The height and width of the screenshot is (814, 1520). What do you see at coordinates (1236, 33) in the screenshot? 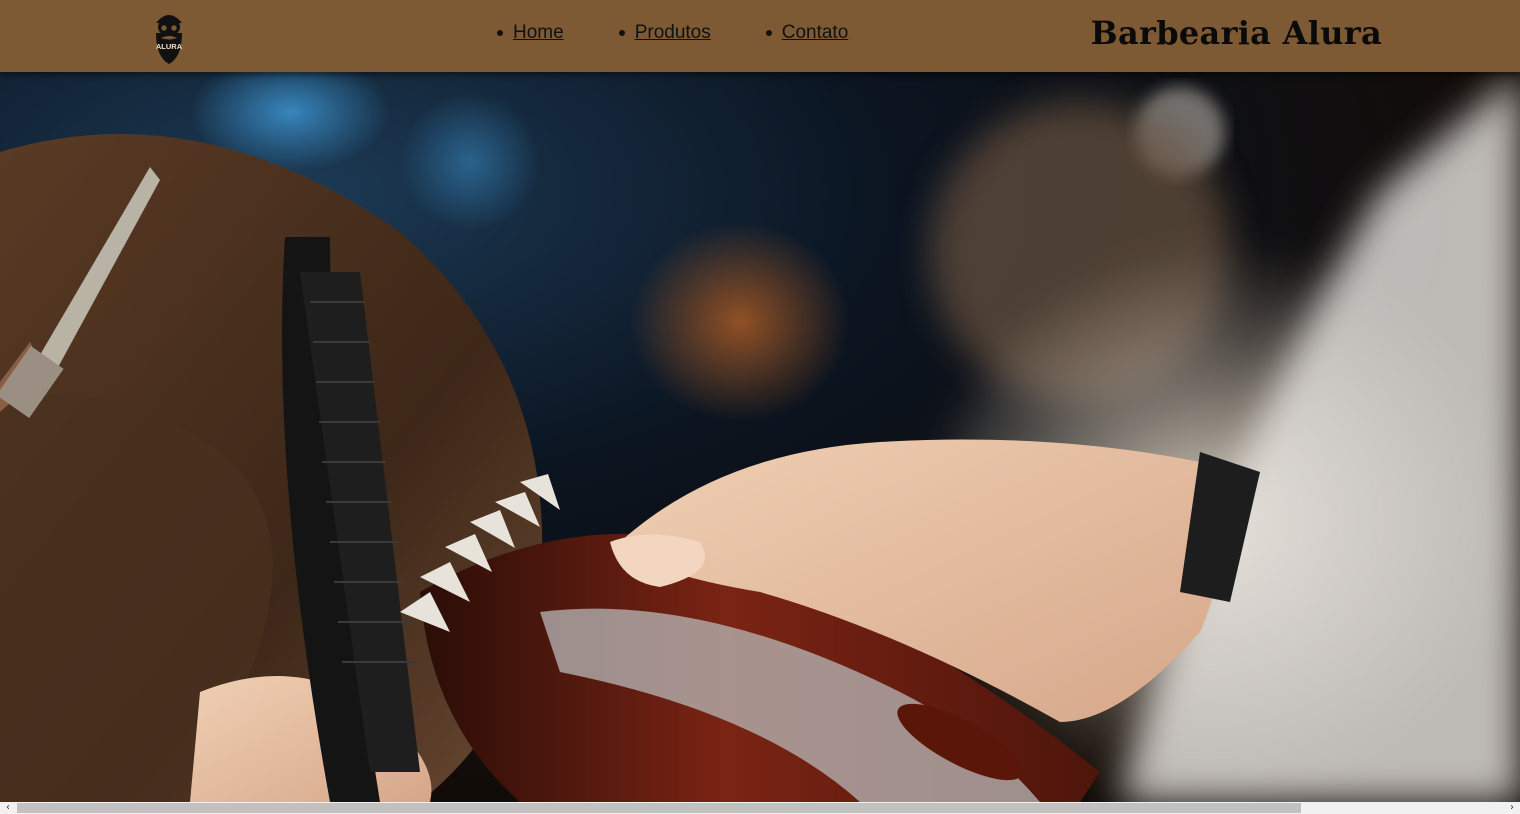
I see `brand-title: Barbearia Alura` at bounding box center [1236, 33].